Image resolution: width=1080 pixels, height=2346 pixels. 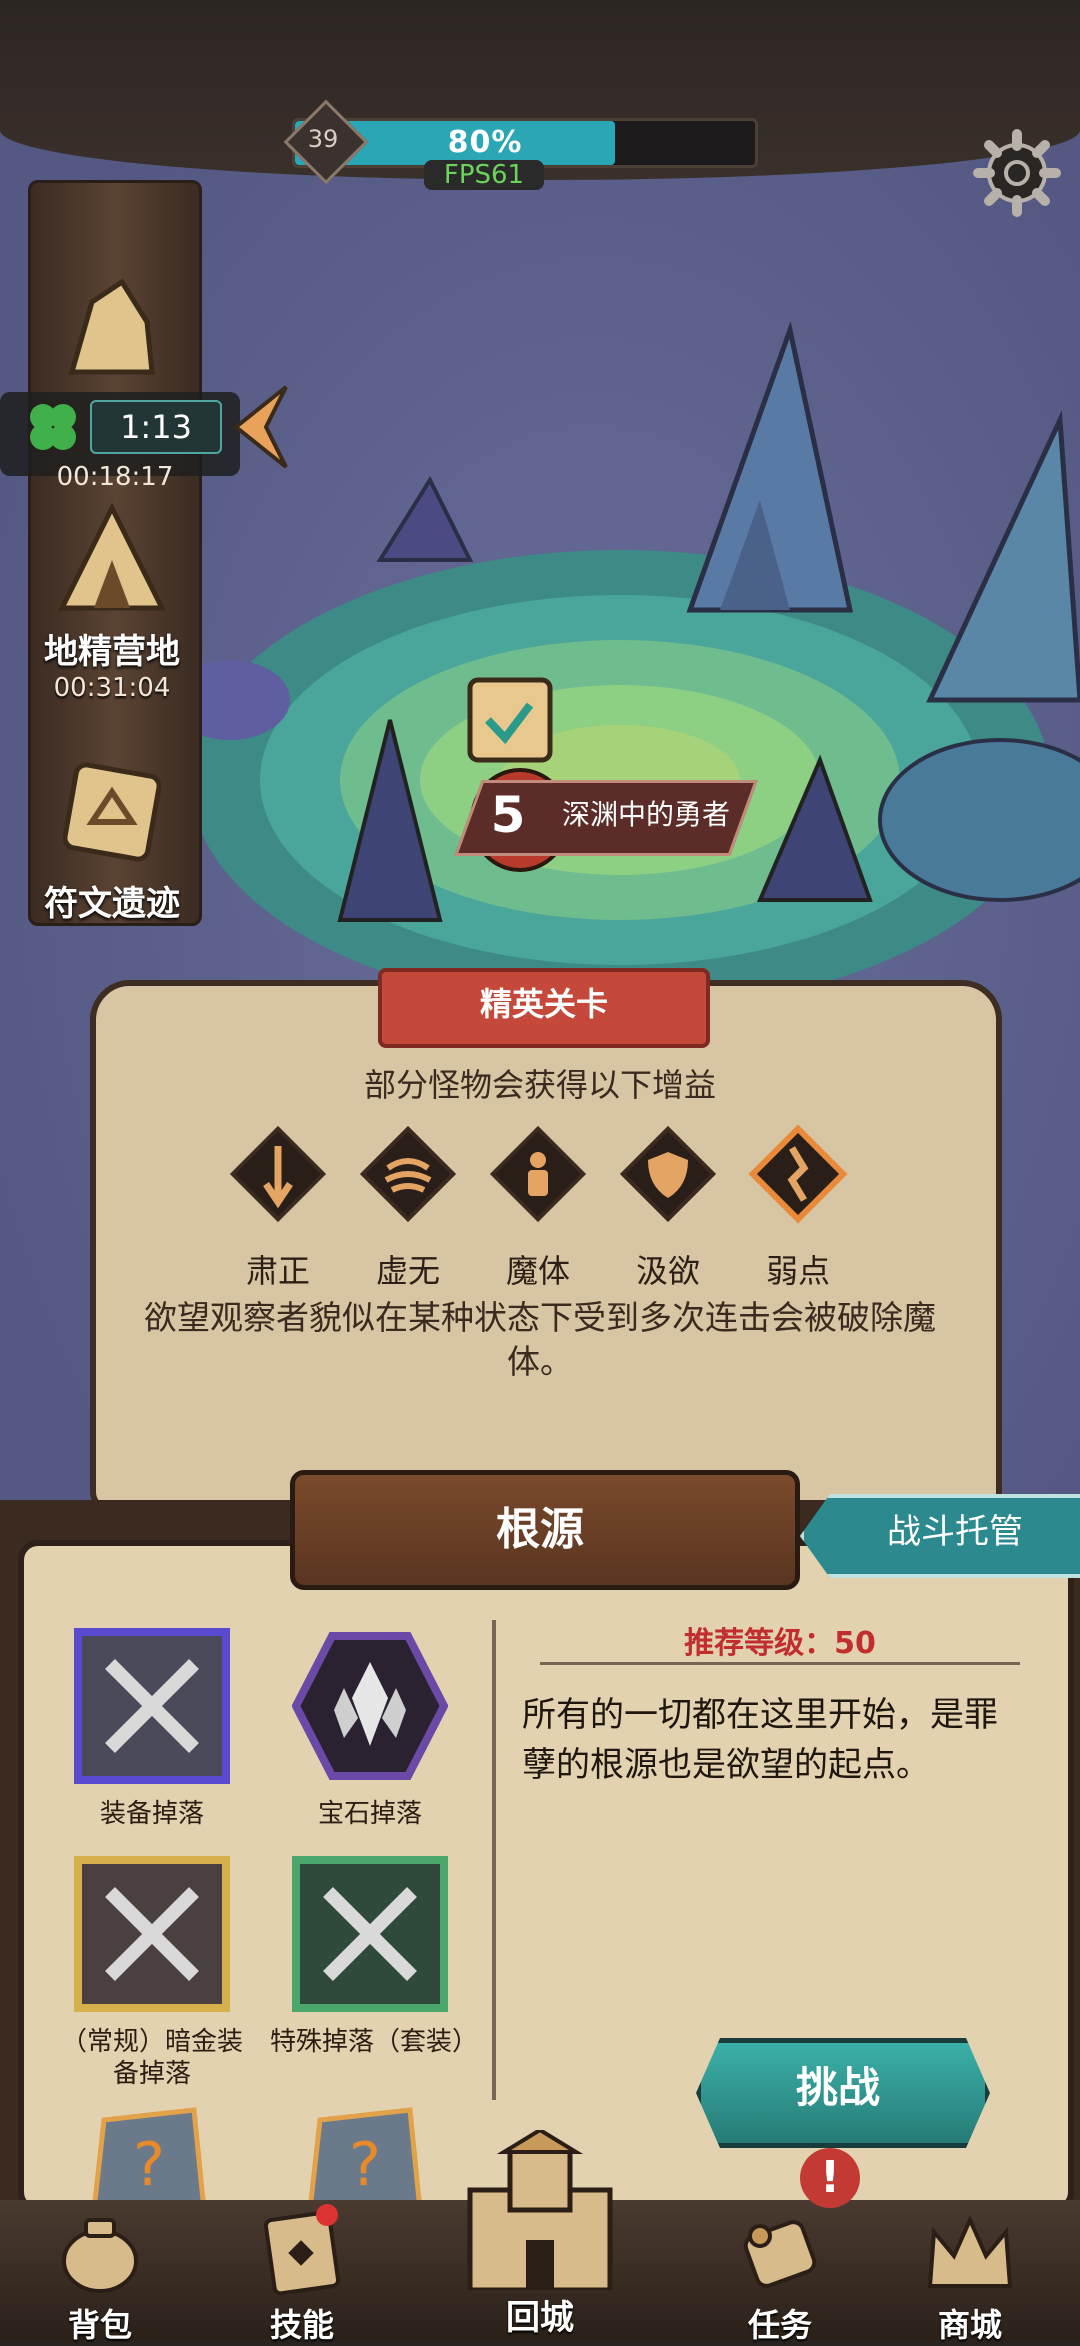 What do you see at coordinates (646, 814) in the screenshot?
I see `stage-name: 深渊中的勇者` at bounding box center [646, 814].